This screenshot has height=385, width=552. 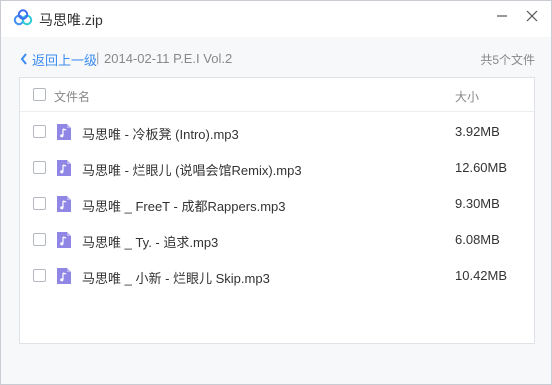 I want to click on chevron-left-icon, so click(x=23, y=59).